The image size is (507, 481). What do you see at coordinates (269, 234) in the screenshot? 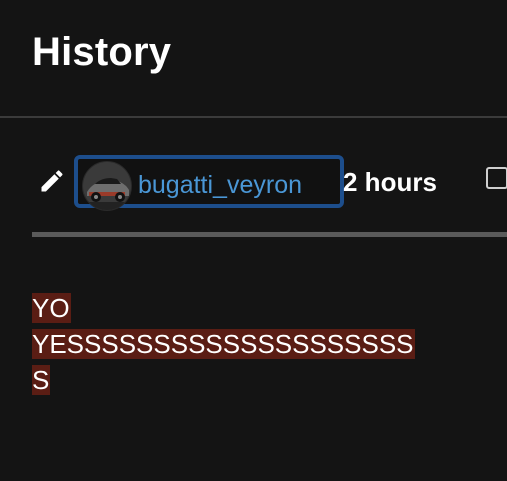
I see `entry-divider` at bounding box center [269, 234].